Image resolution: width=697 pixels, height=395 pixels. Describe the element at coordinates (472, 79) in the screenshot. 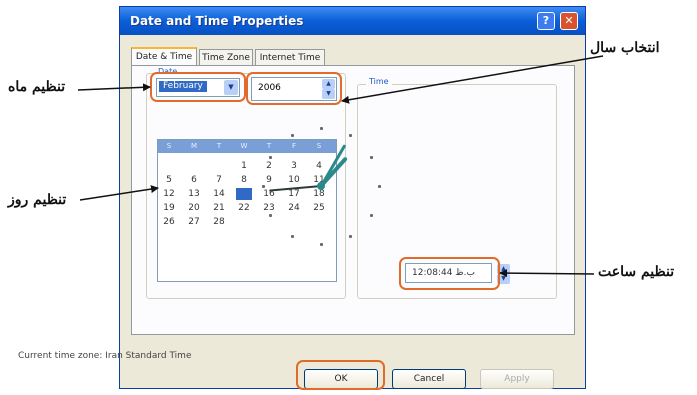

I see `arrow-year` at that location.